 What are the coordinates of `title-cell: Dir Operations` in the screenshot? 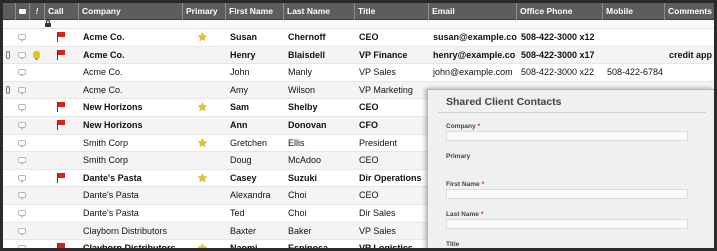 It's located at (393, 178).